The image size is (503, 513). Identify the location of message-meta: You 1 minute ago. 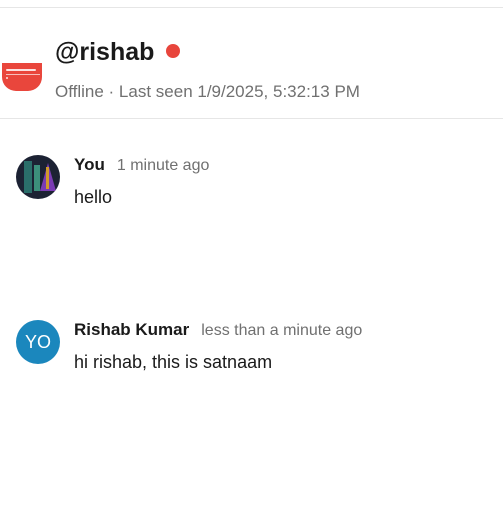
(141, 167).